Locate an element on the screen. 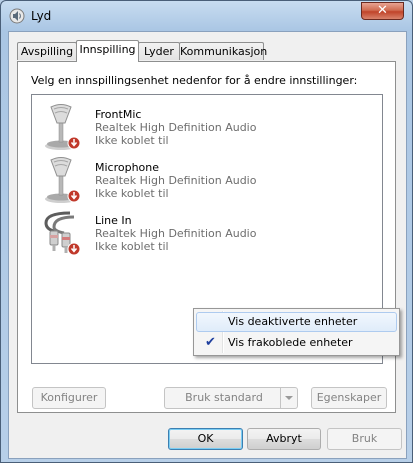  properties-button: Egenskaper is located at coordinates (349, 398).